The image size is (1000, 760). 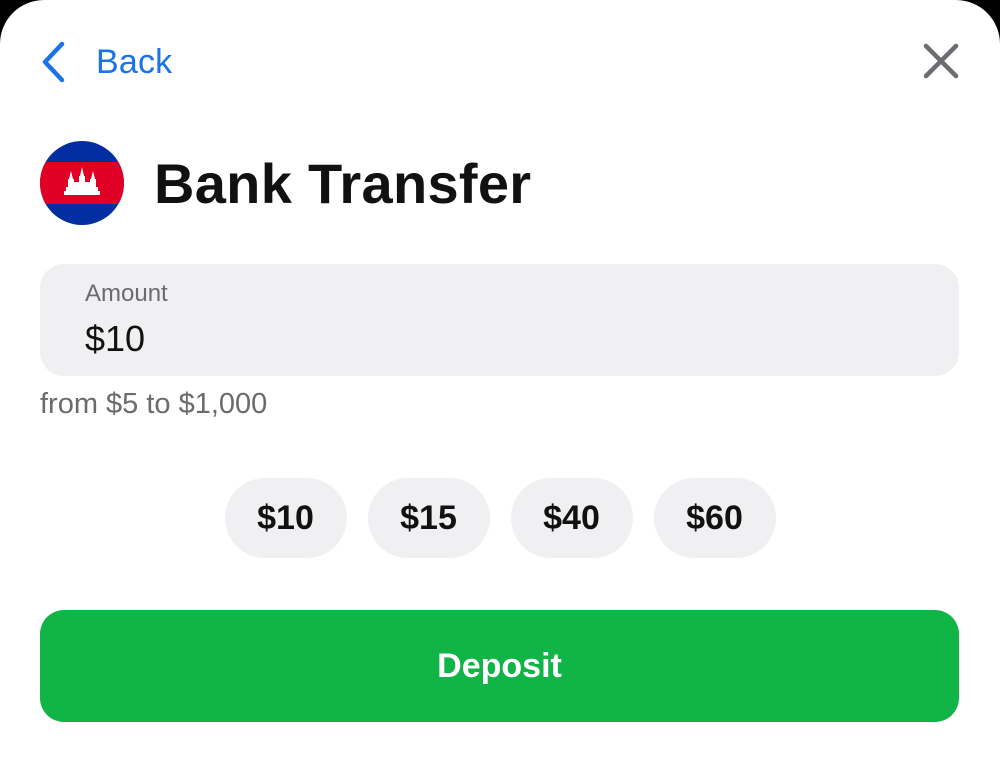 I want to click on amount-input-value: $10, so click(x=115, y=339).